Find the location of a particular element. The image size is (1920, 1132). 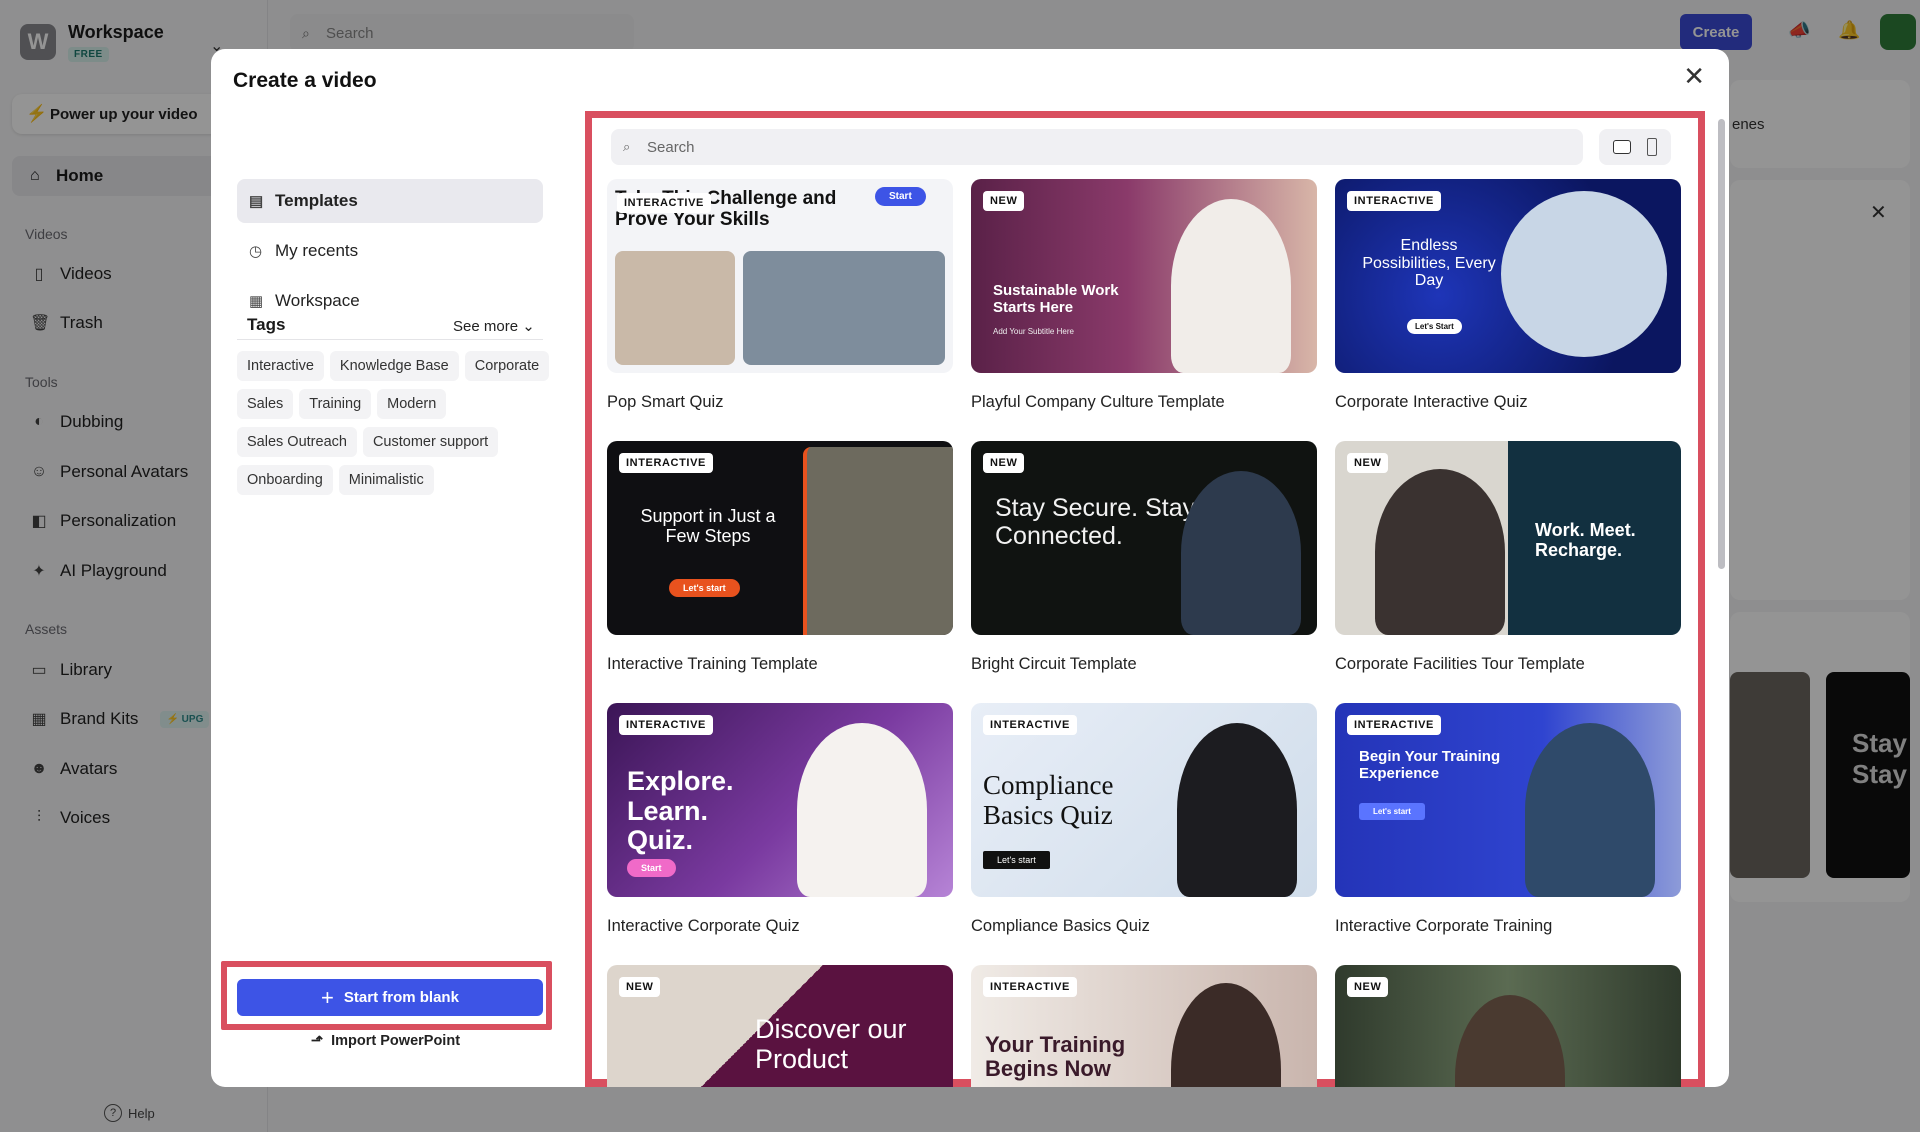

tag-onboarding: Onboarding is located at coordinates (285, 480).